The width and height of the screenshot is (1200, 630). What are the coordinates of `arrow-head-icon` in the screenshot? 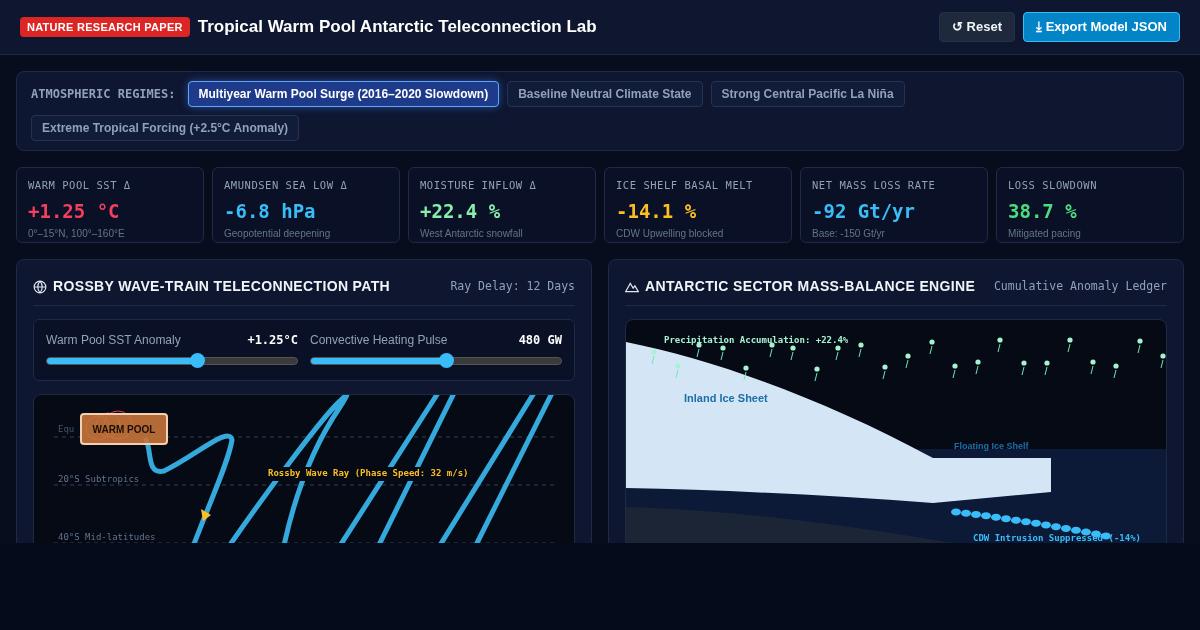 It's located at (206, 515).